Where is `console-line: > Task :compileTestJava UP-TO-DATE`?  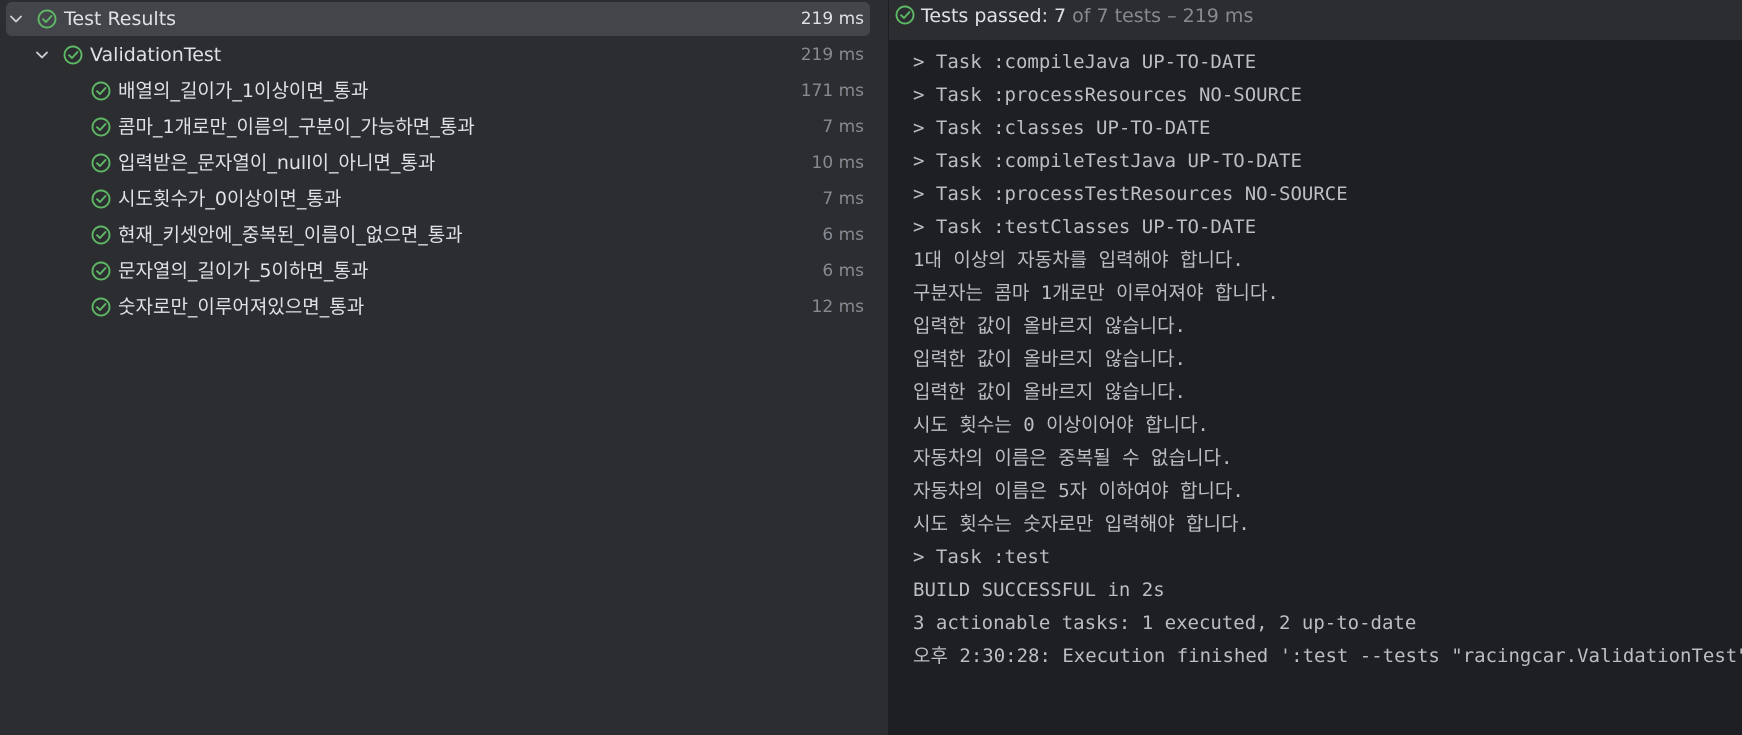 console-line: > Task :compileTestJava UP-TO-DATE is located at coordinates (1107, 161).